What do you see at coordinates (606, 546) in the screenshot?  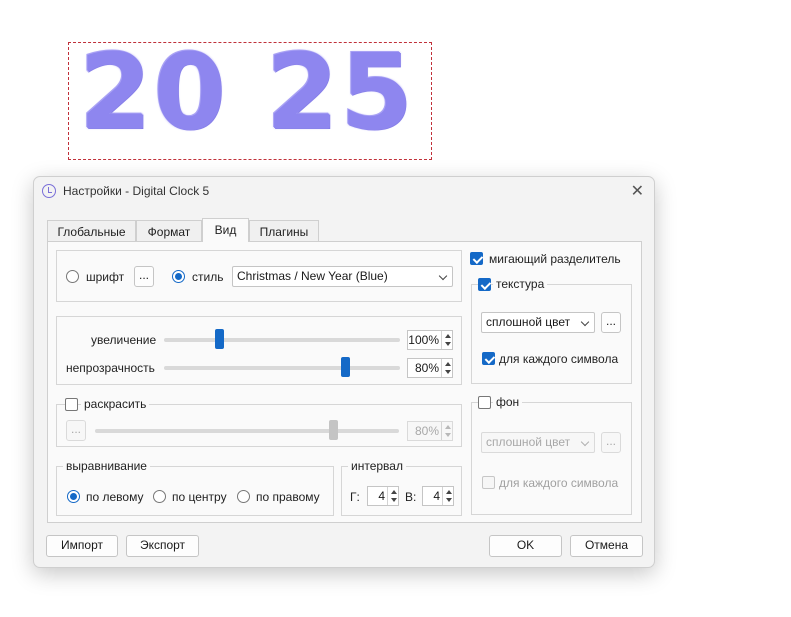 I see `cancel-button: Отмена` at bounding box center [606, 546].